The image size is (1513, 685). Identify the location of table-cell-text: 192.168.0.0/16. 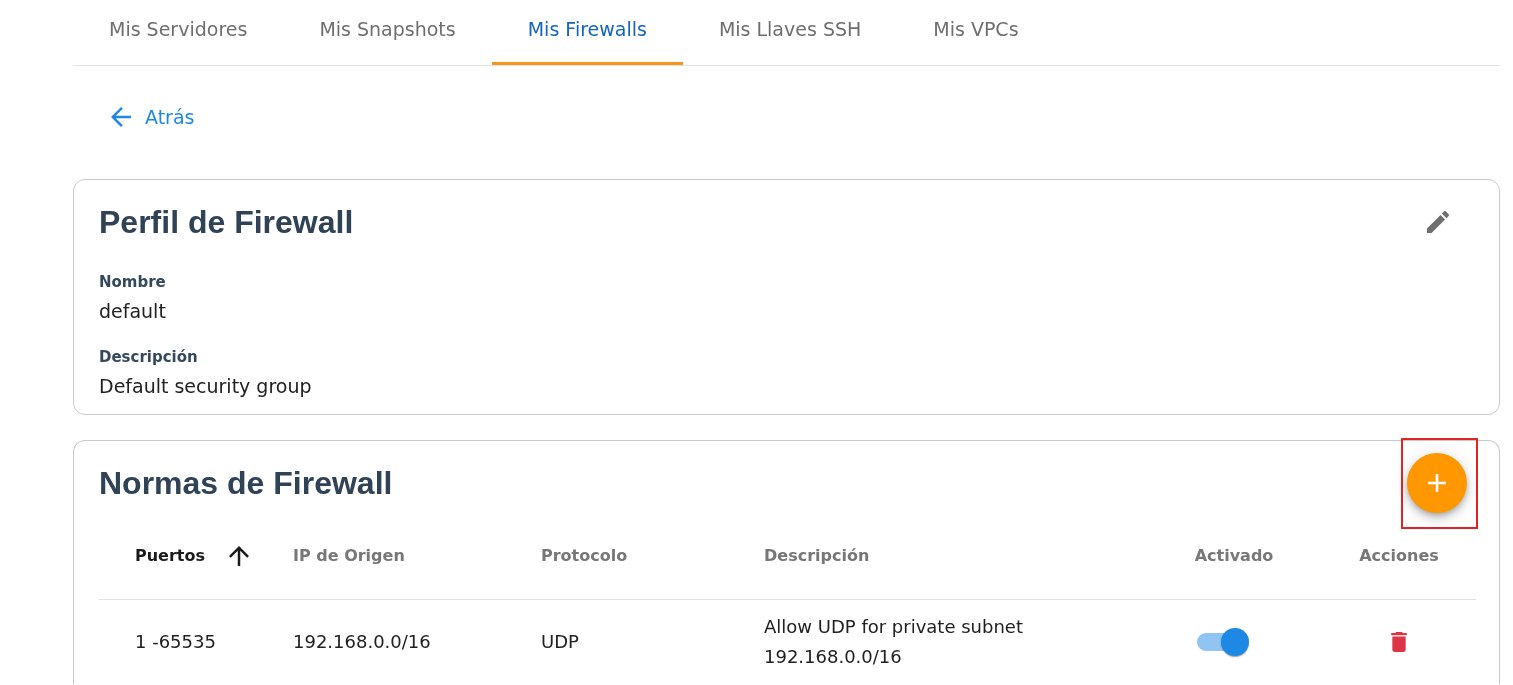
(362, 642).